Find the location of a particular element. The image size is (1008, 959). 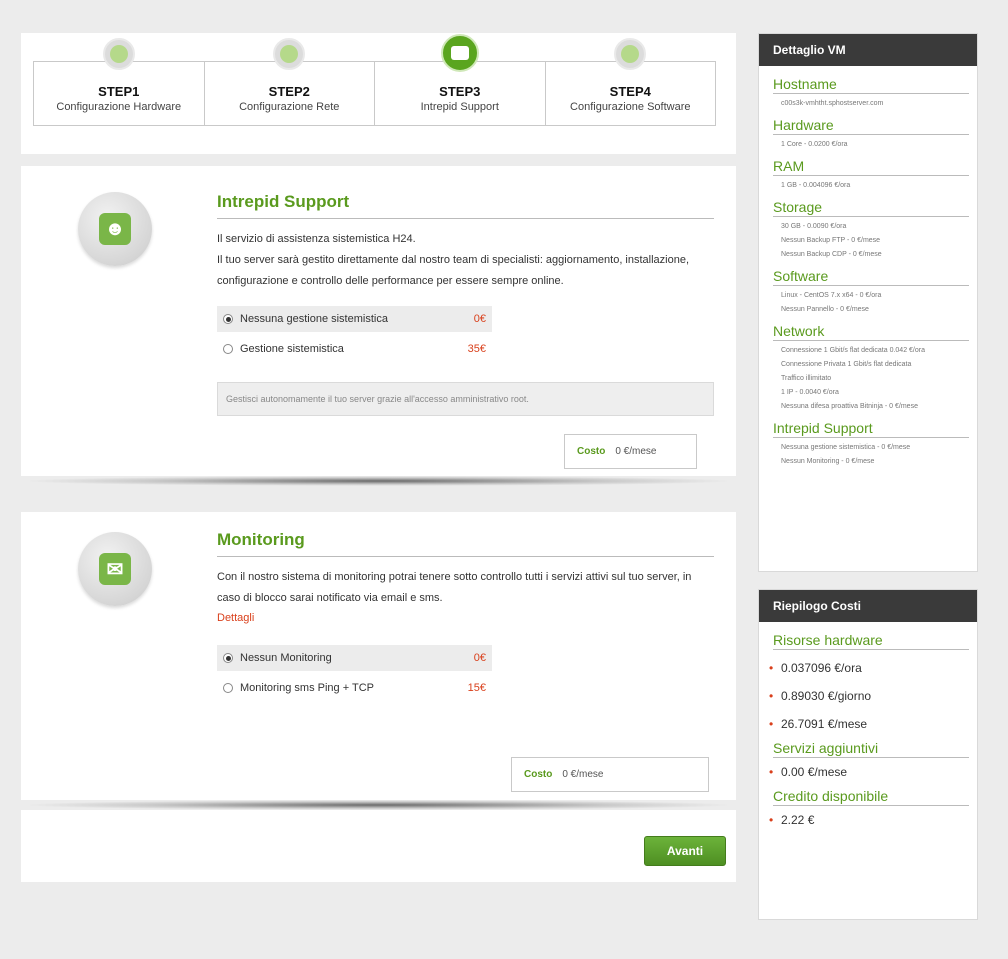

step-number: STEP2 is located at coordinates (289, 91).